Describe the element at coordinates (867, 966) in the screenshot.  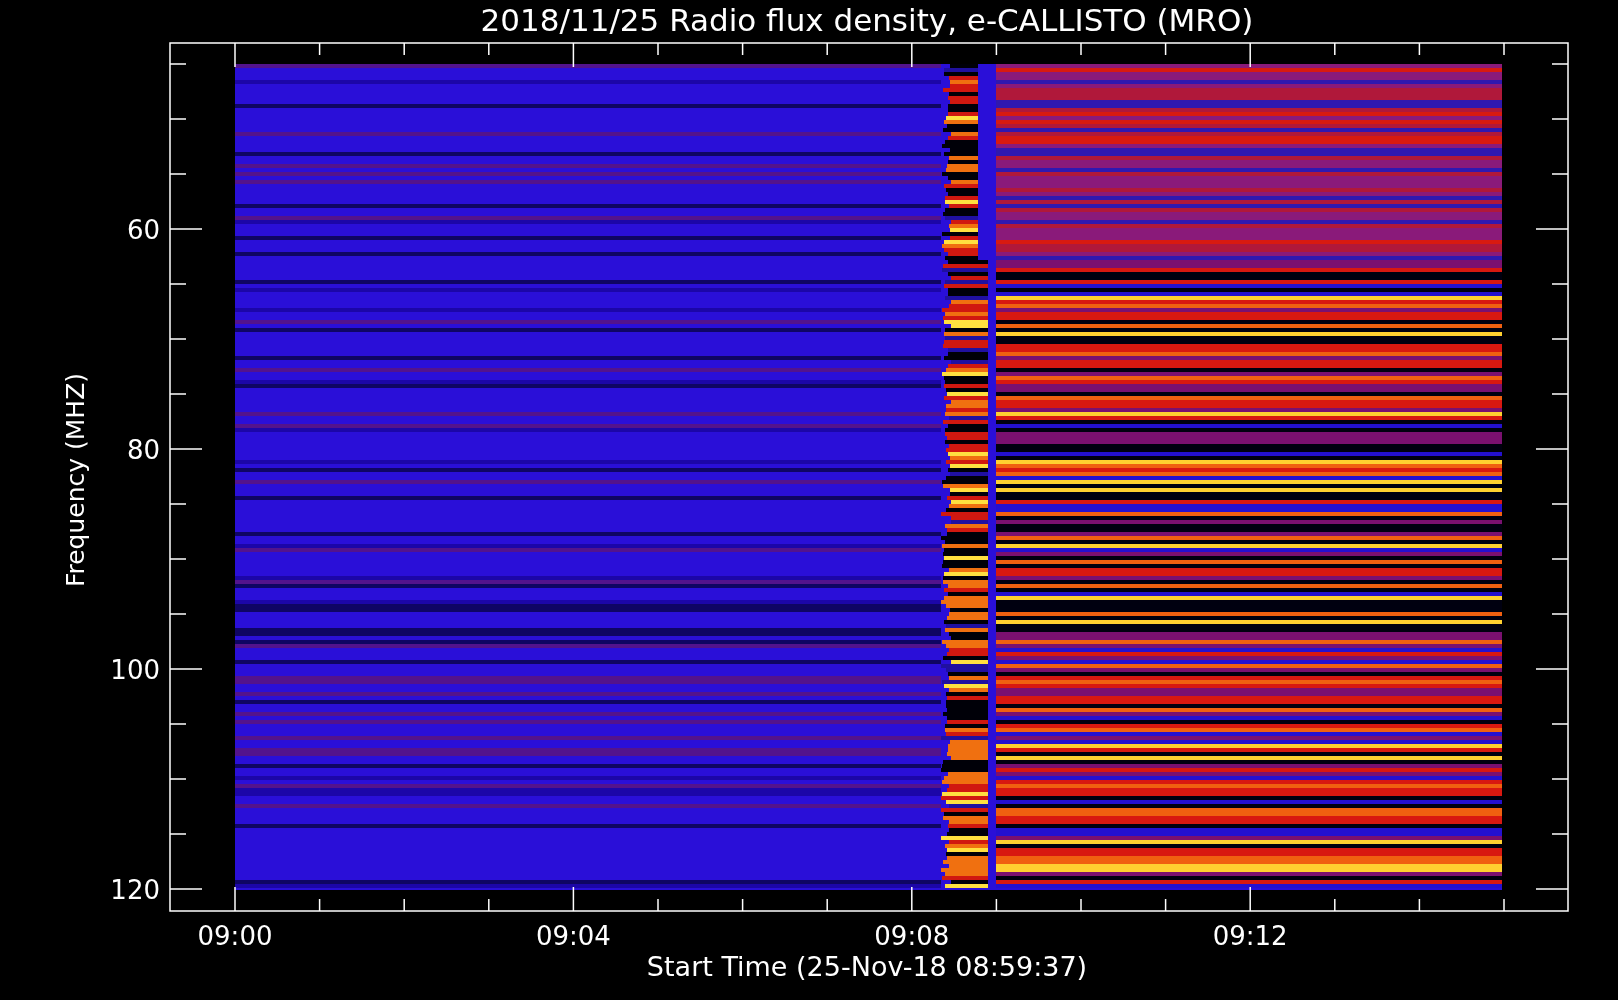
I see `axis-label: Start Time (25-Nov-18 08:59:37)` at that location.